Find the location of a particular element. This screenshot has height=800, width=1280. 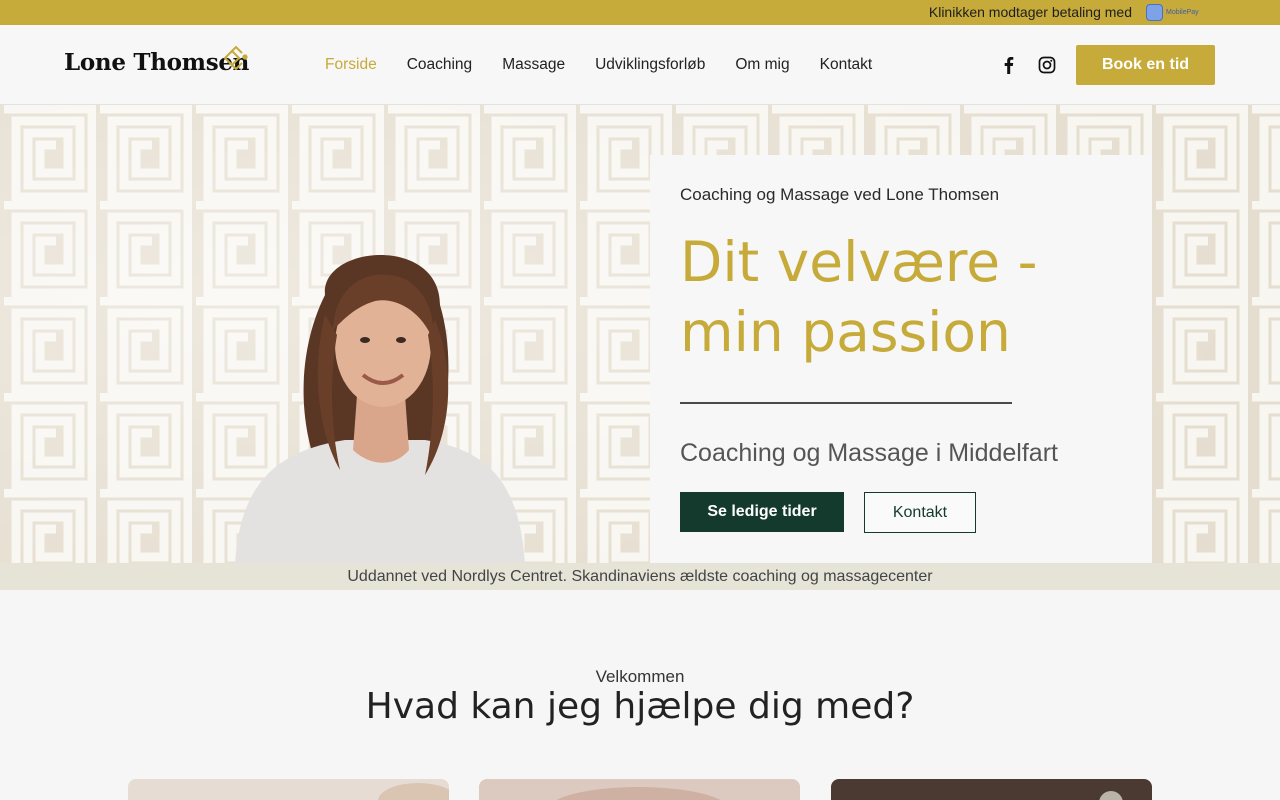

portrait-image is located at coordinates (380, 409).